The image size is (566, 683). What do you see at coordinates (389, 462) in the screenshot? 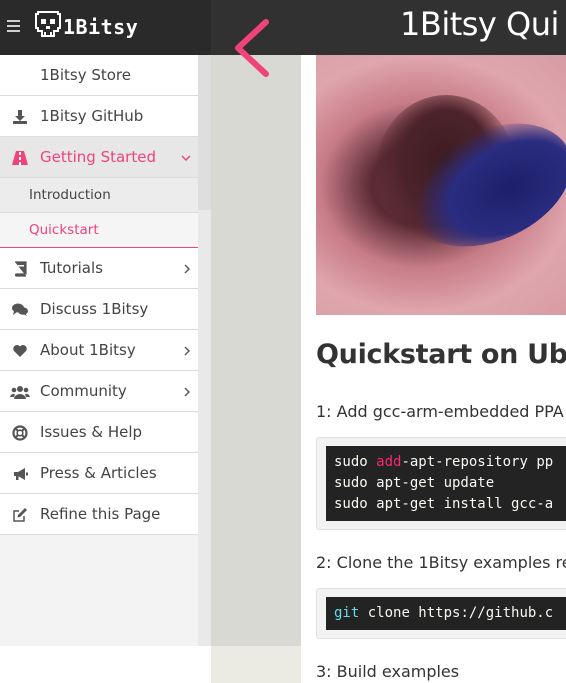
I see `code-keyword: add` at bounding box center [389, 462].